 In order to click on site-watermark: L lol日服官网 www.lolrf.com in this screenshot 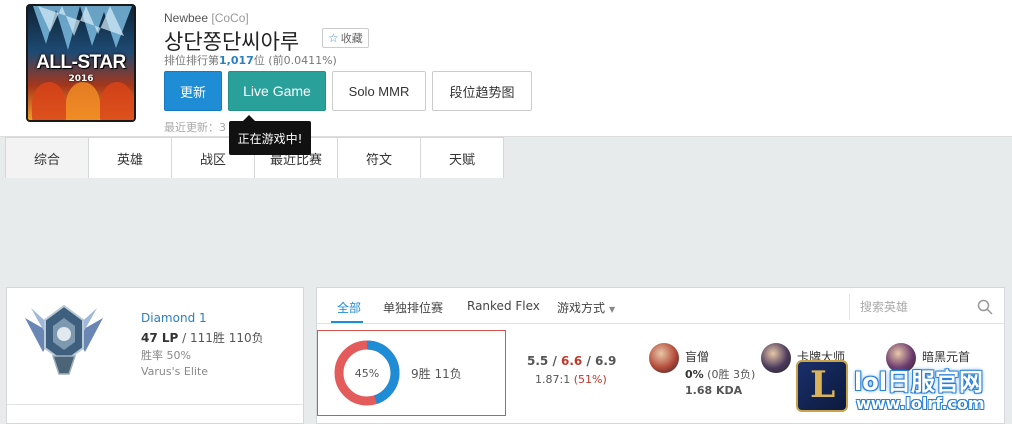, I will do `click(901, 390)`.